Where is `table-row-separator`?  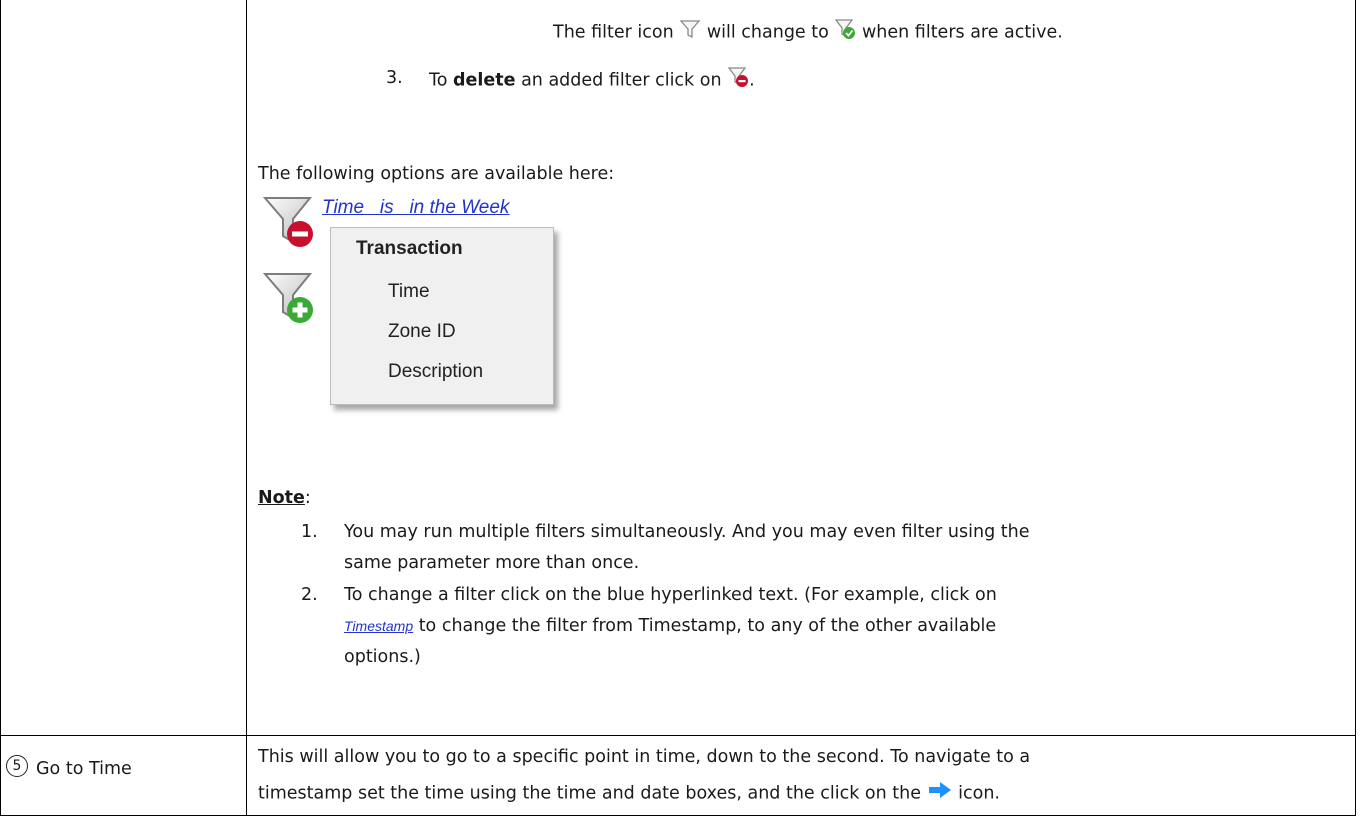 table-row-separator is located at coordinates (678, 735).